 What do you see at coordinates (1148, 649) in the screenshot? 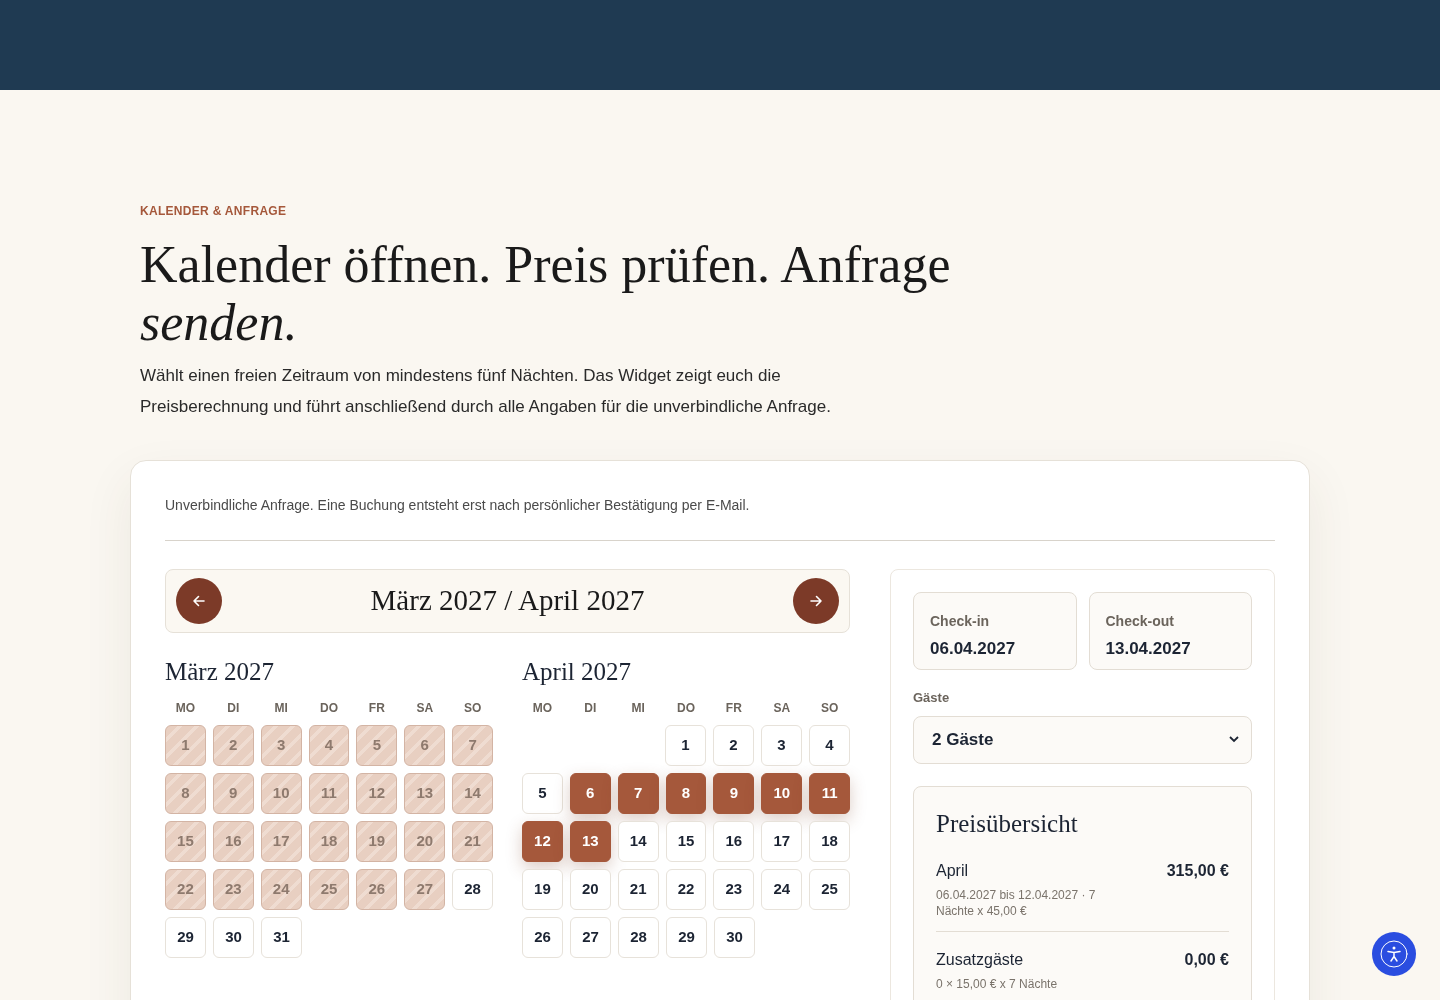
I see `date-value: 13.04.2027` at bounding box center [1148, 649].